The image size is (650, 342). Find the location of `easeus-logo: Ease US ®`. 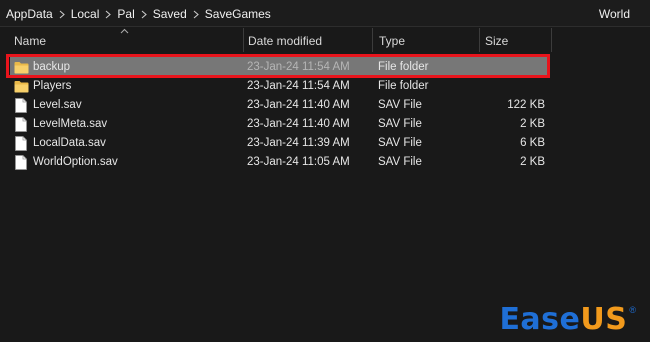

easeus-logo: Ease US ® is located at coordinates (567, 320).